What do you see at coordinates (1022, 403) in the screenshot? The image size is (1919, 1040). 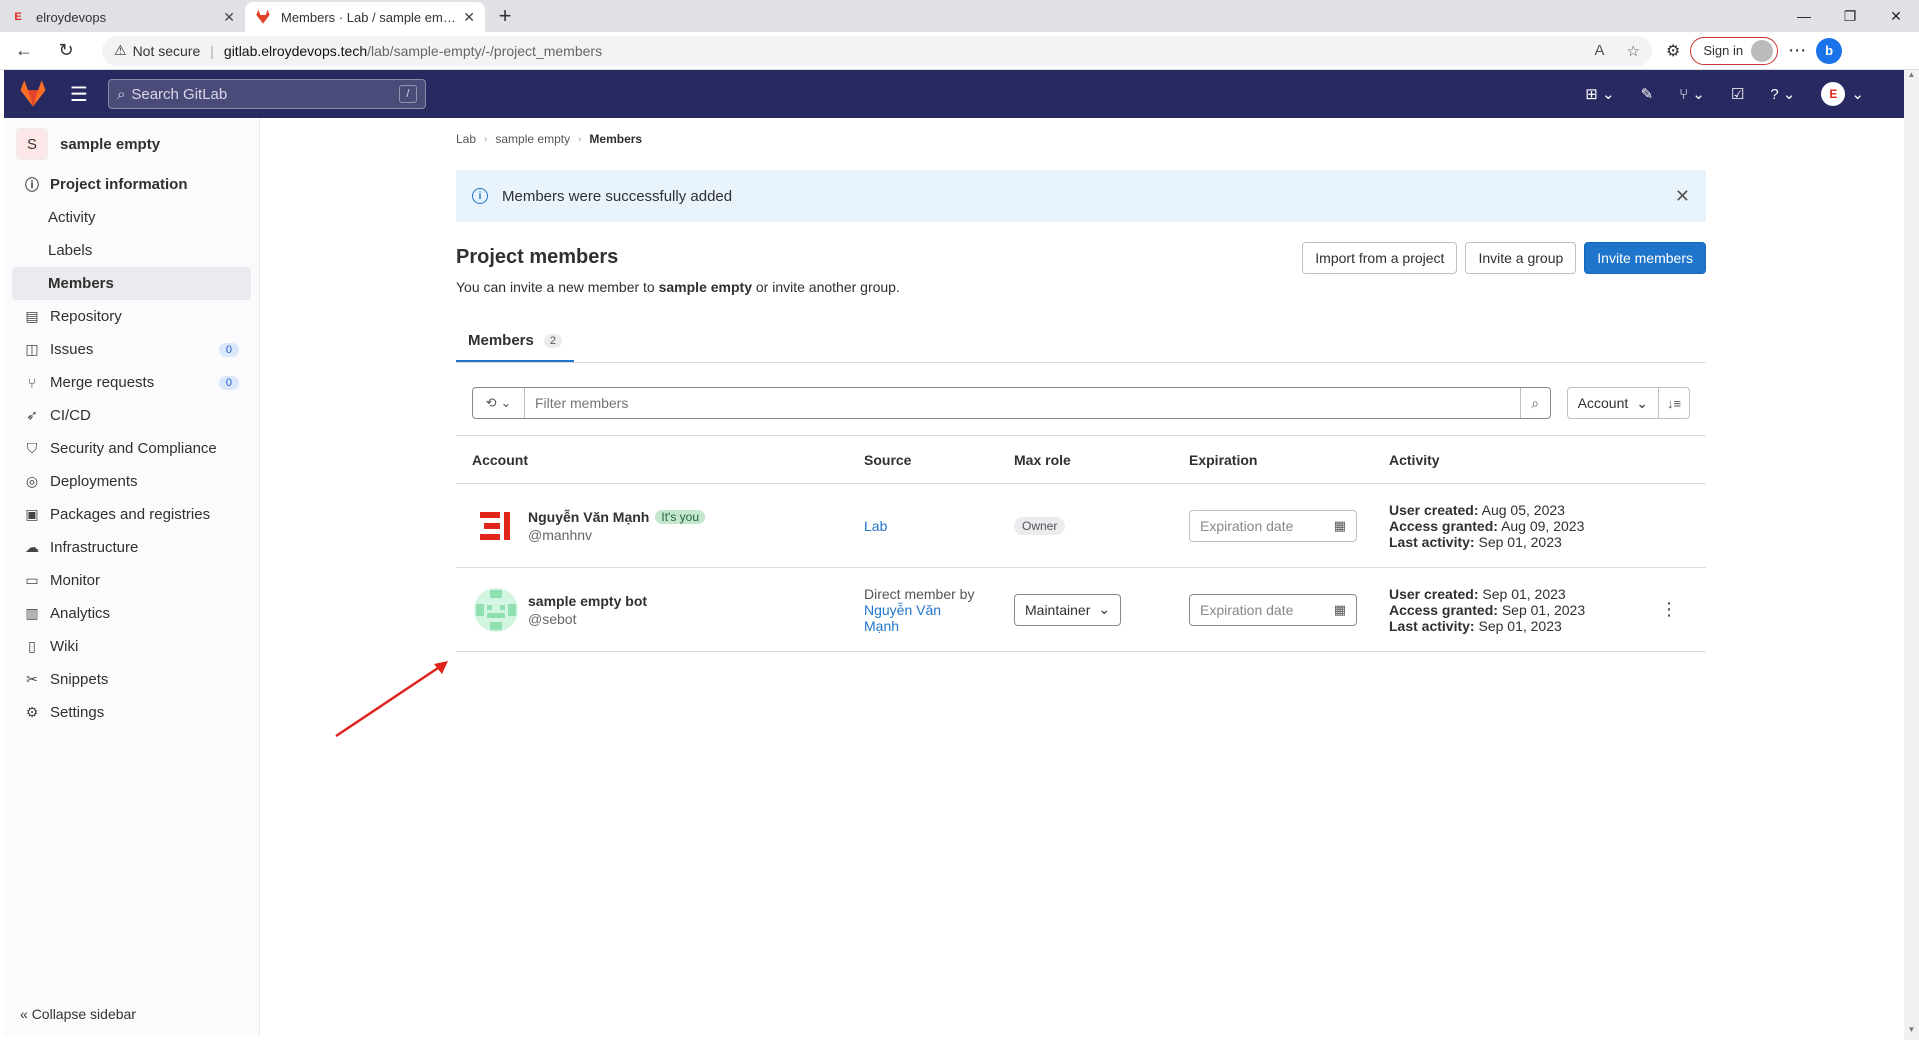 I see `filter-members-input` at bounding box center [1022, 403].